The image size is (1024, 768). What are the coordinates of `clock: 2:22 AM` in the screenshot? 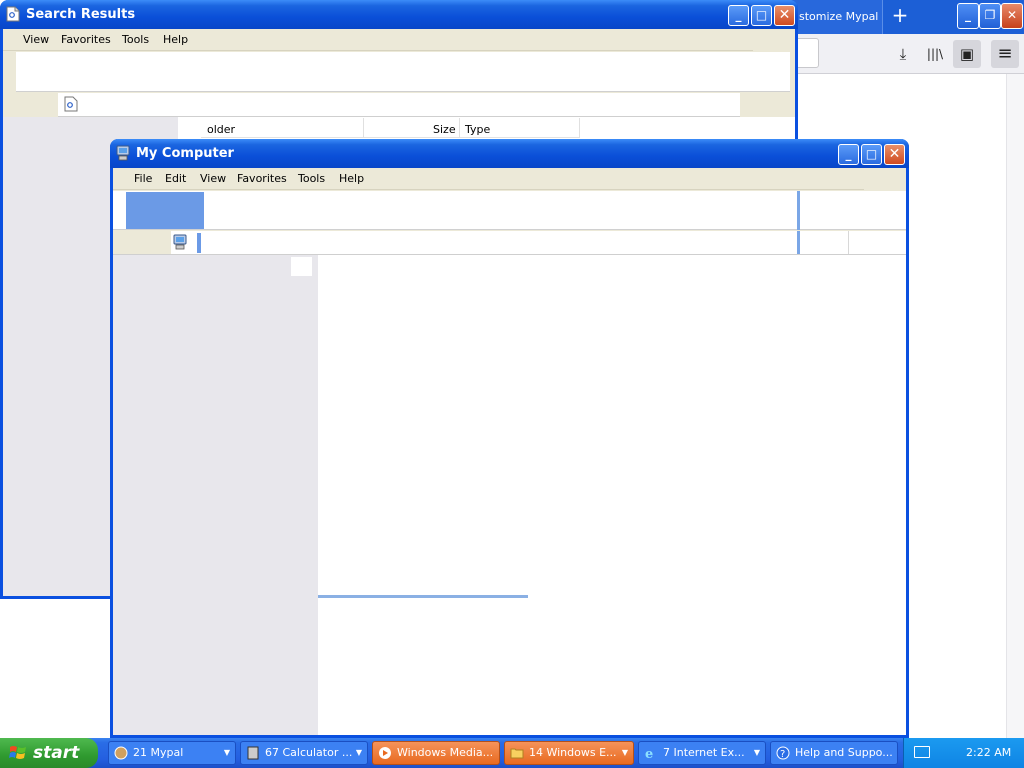 It's located at (988, 753).